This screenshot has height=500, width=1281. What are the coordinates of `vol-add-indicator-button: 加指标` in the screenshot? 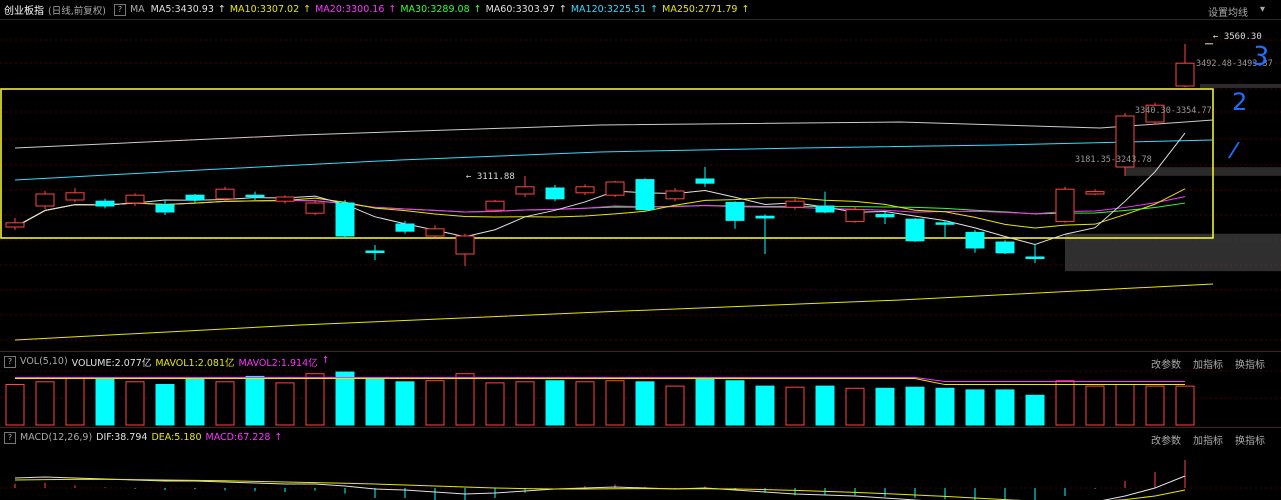 It's located at (1208, 363).